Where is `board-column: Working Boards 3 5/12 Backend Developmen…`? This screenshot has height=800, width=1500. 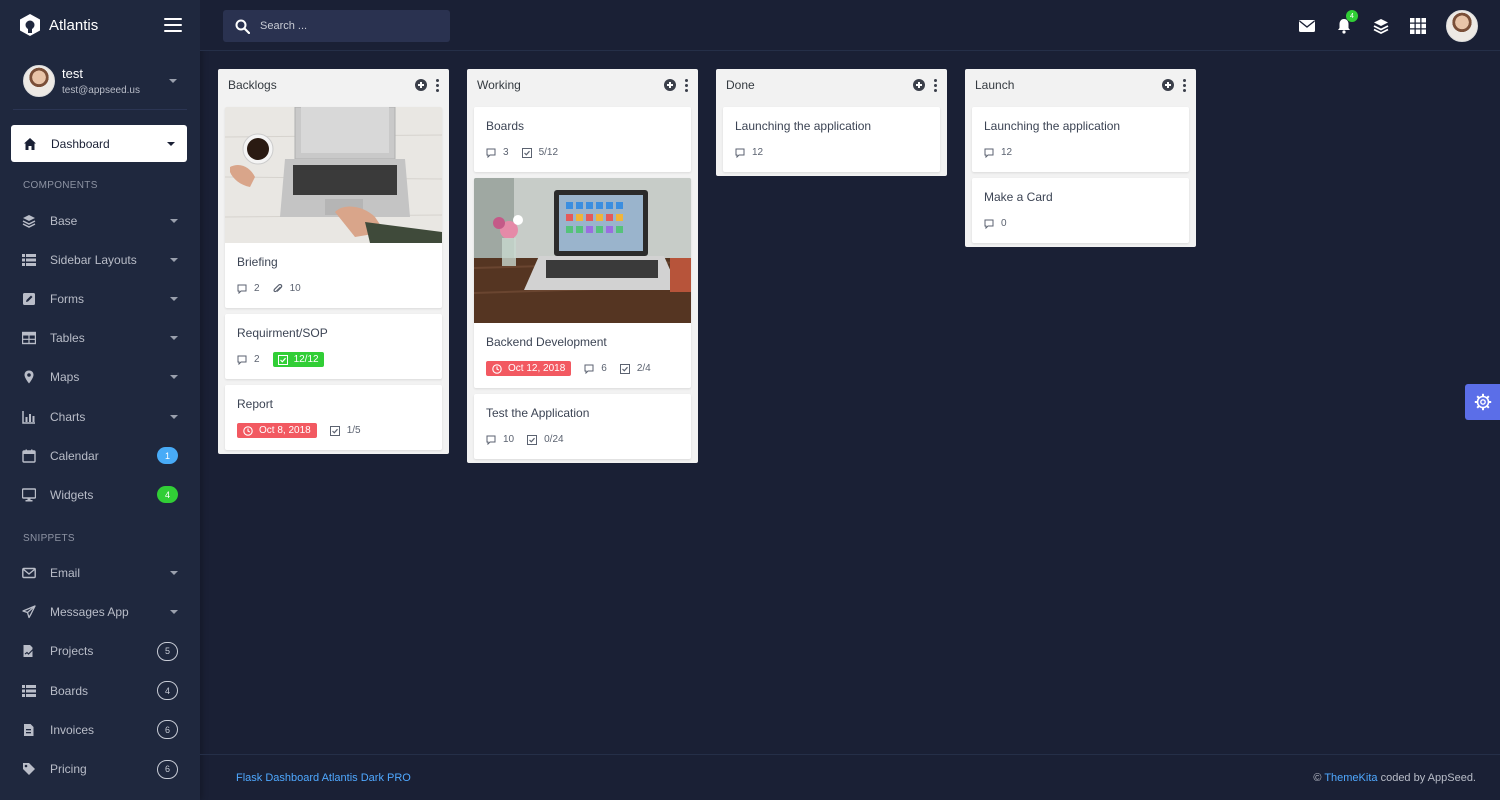
board-column: Working Boards 3 5/12 Backend Developmen… is located at coordinates (582, 266).